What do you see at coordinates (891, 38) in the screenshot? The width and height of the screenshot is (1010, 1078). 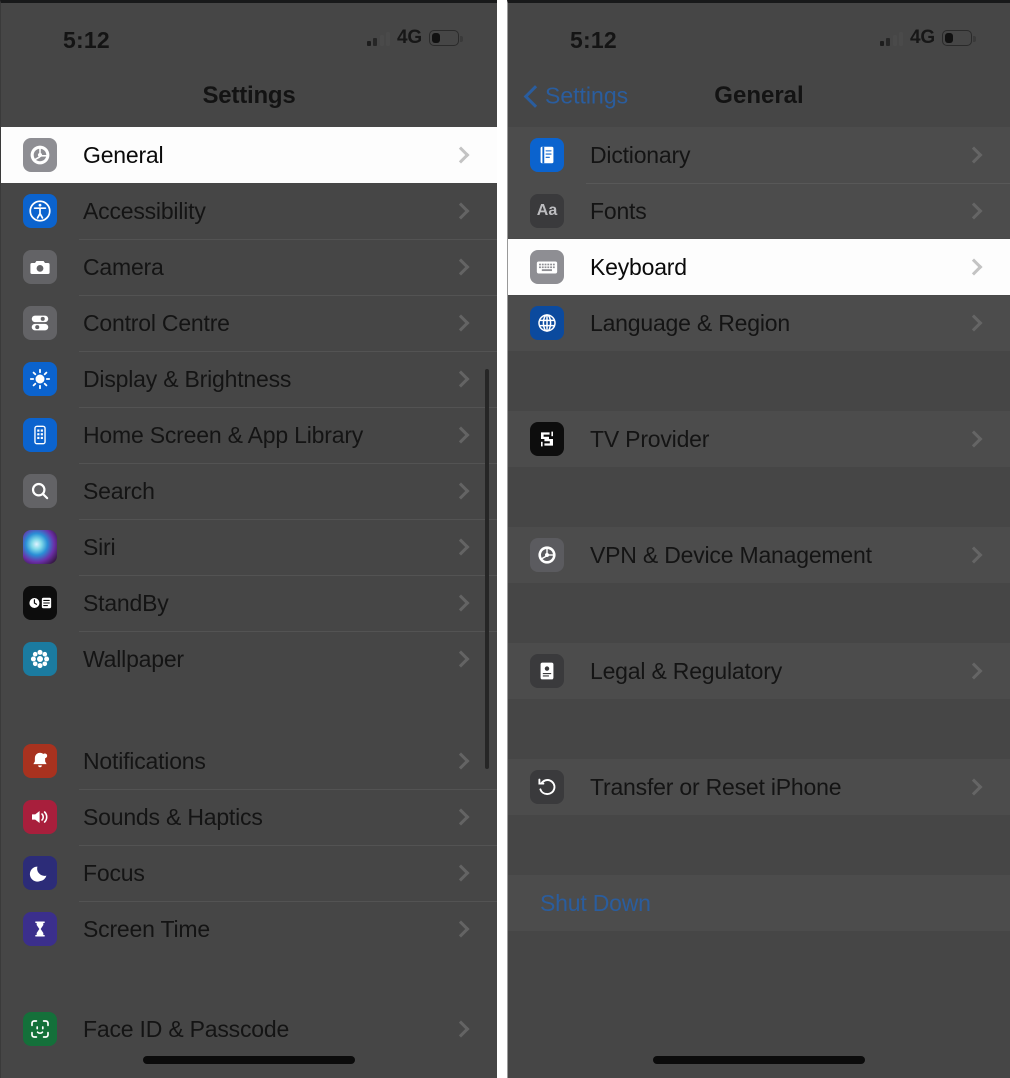 I see `cellular-bars-icon` at bounding box center [891, 38].